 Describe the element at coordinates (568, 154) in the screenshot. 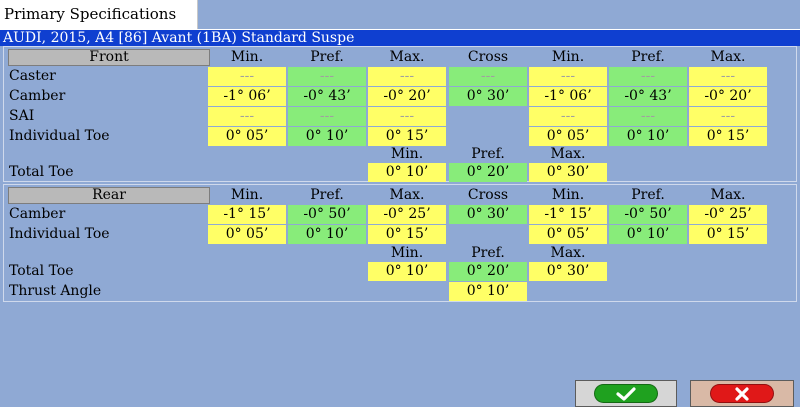

I see `total-toe-max-header: Max.` at that location.